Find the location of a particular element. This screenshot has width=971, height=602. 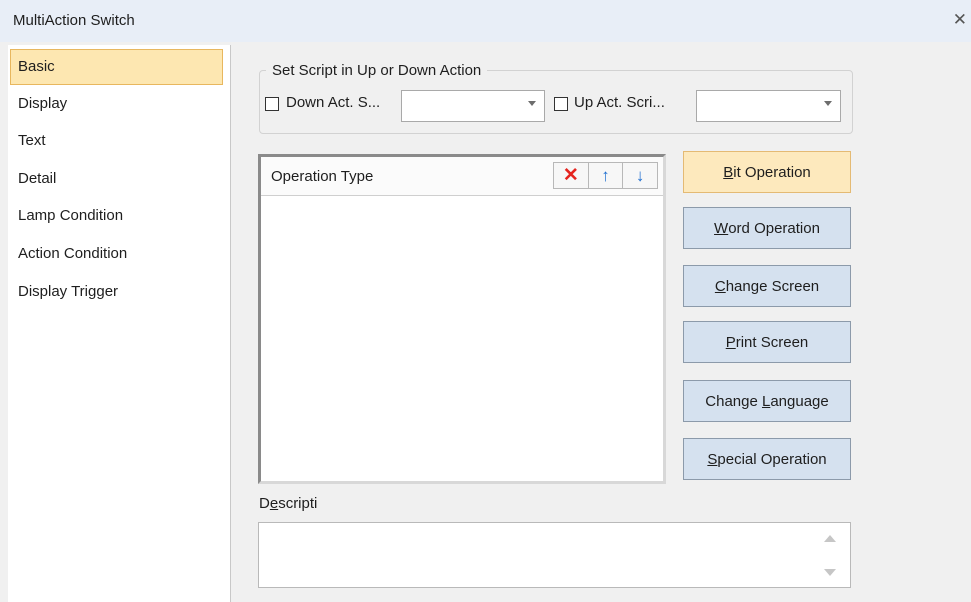

move-up-button: ↑ is located at coordinates (606, 175).